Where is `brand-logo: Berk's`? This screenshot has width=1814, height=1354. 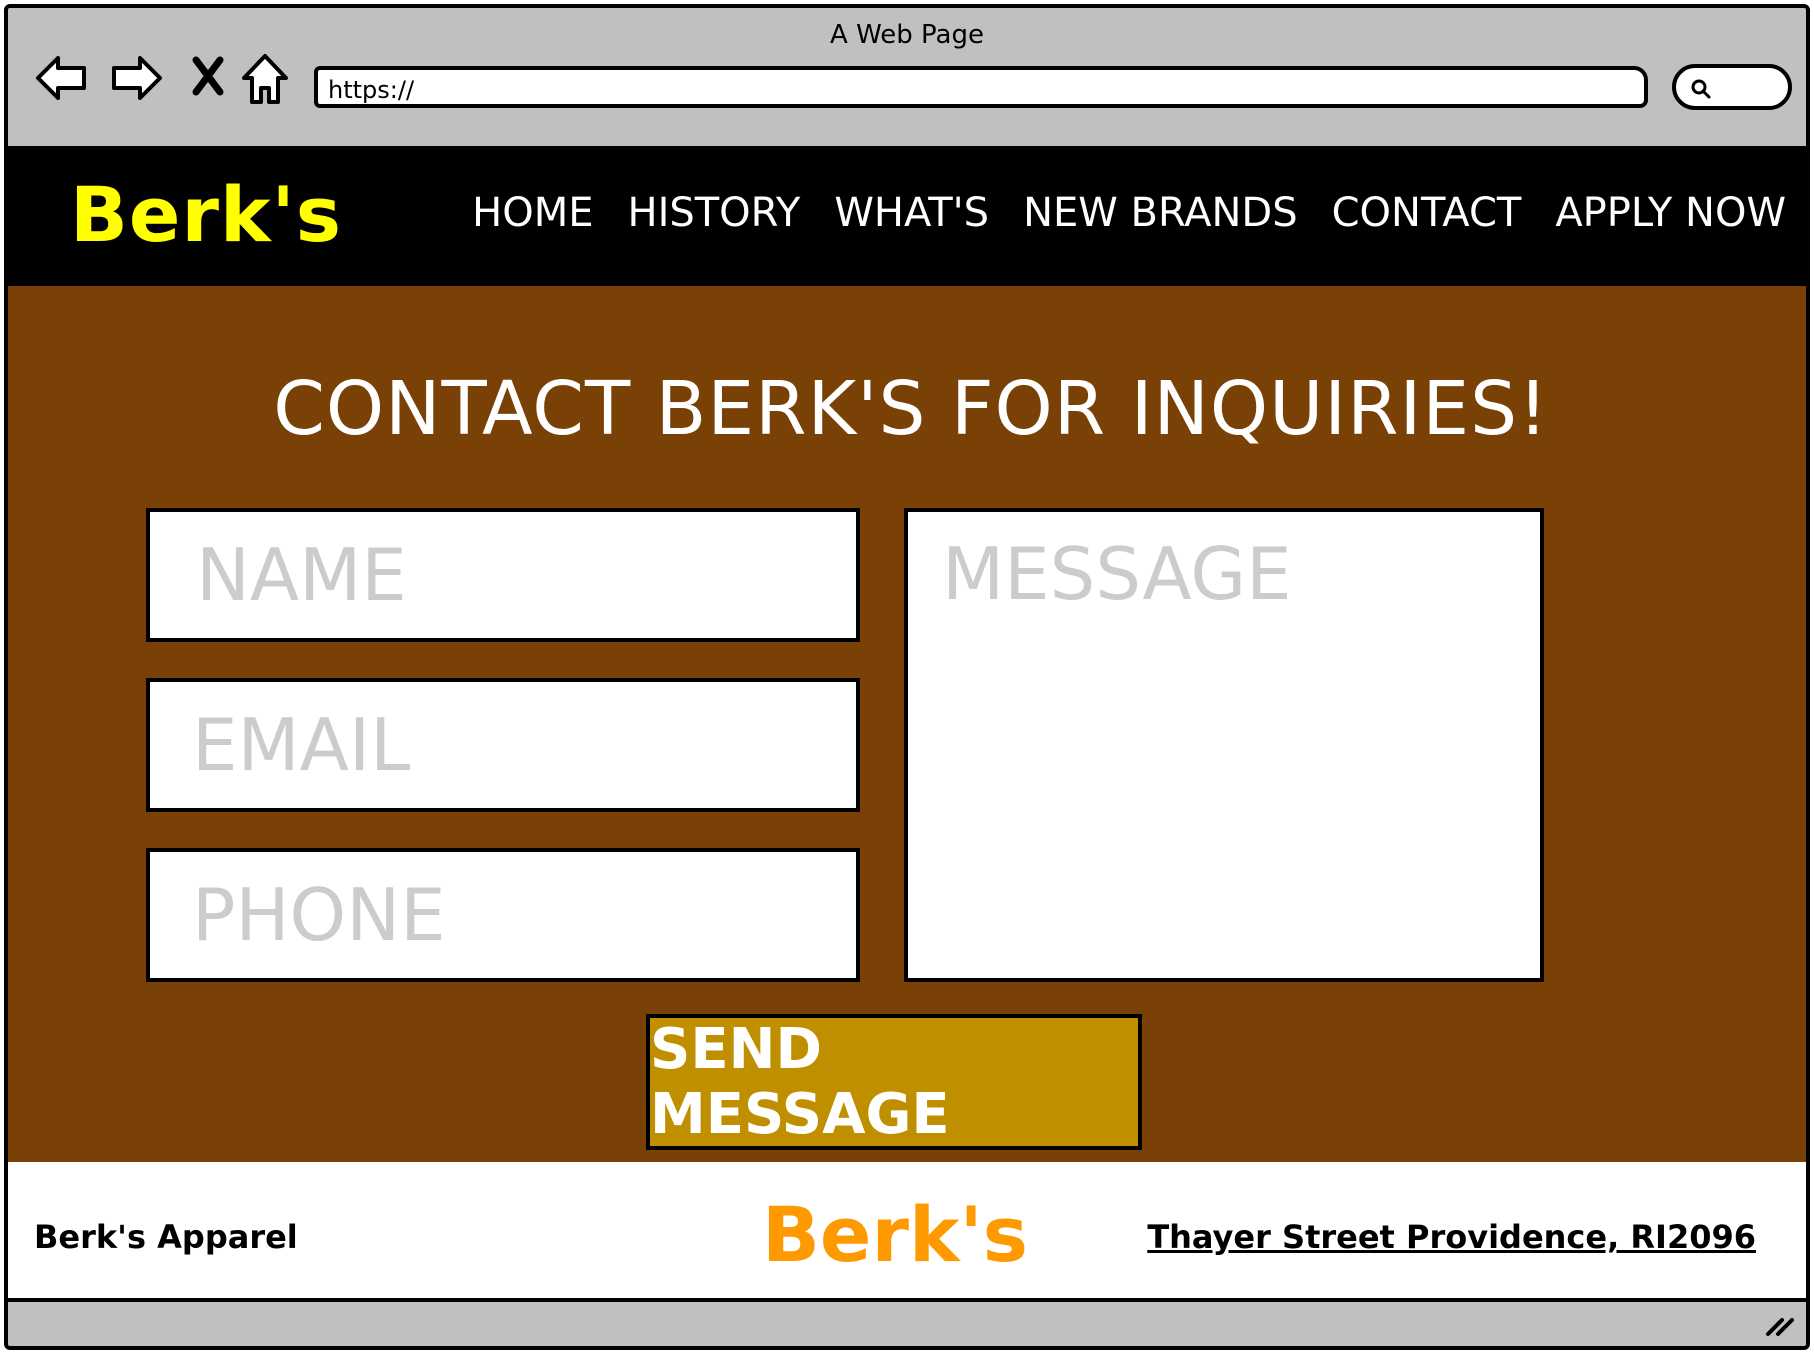
brand-logo: Berk's is located at coordinates (206, 214).